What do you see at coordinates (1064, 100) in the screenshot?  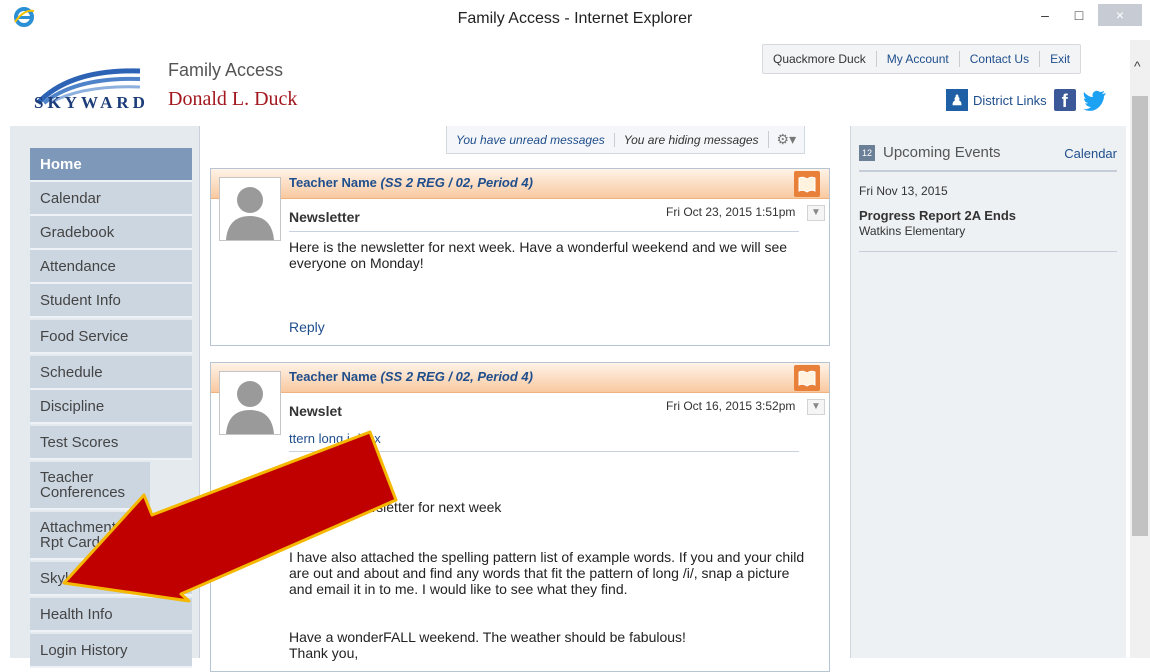 I see `facebook-icon: f` at bounding box center [1064, 100].